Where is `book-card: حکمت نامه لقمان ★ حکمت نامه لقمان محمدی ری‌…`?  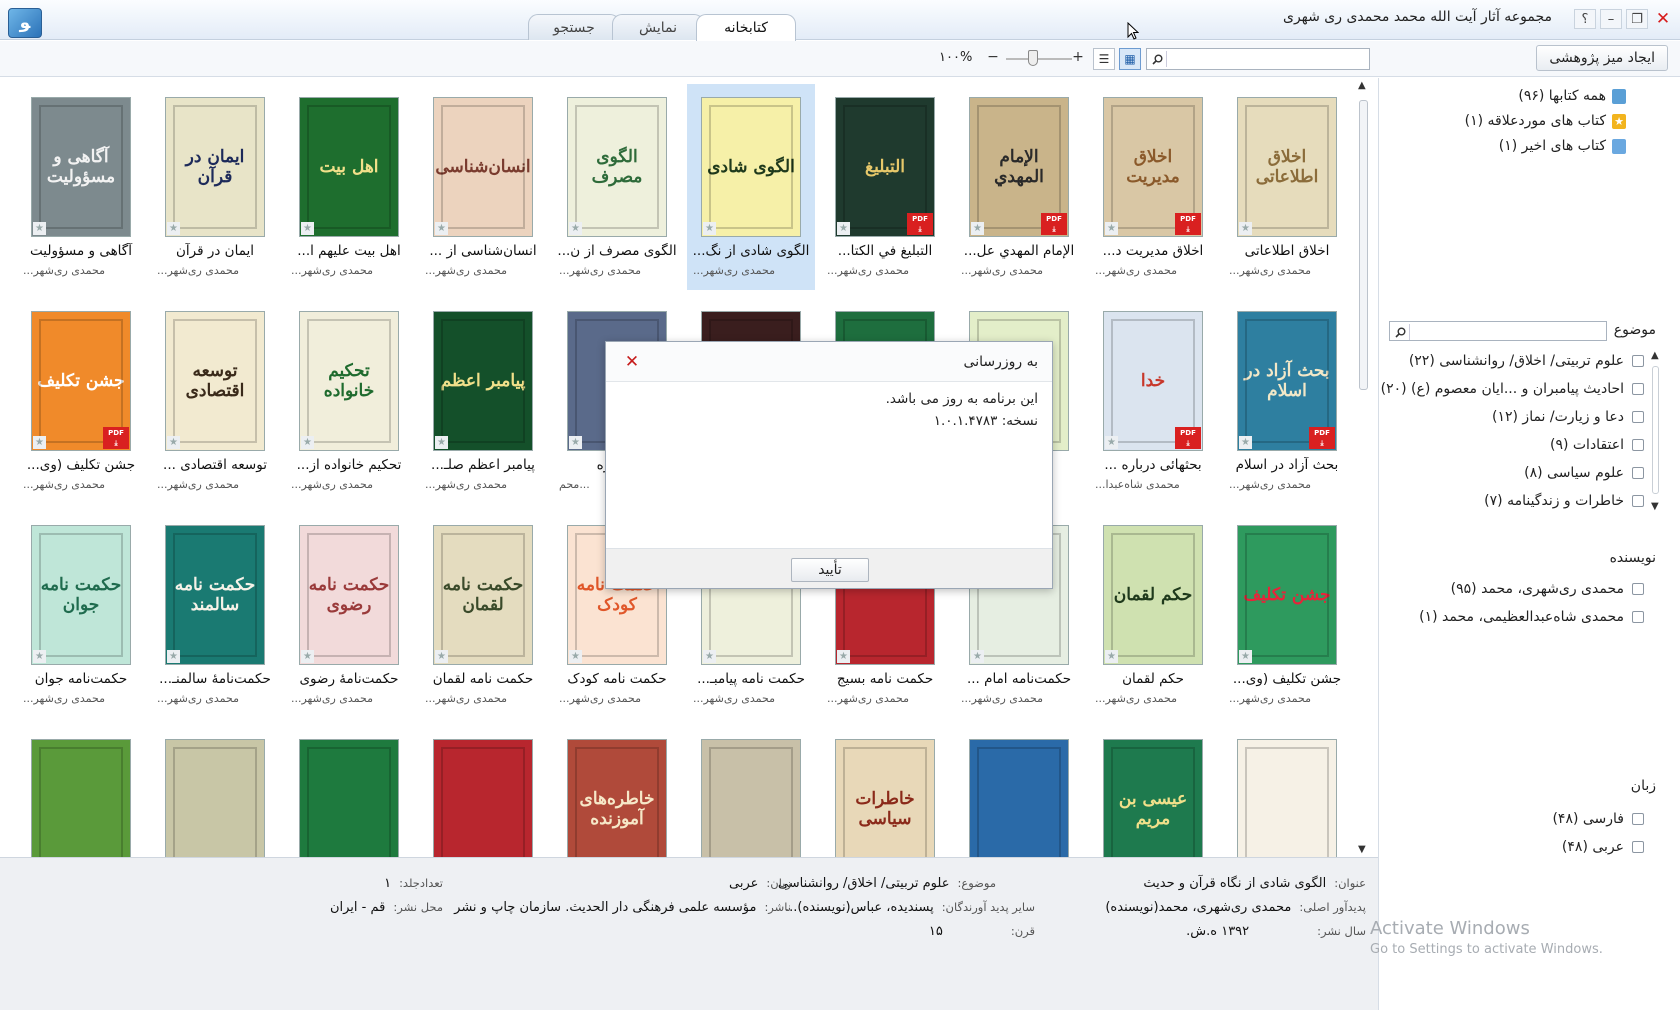
book-card: حکمت نامه لقمان ★ حکمت نامه لقمان محمدی ری‌… is located at coordinates (483, 615).